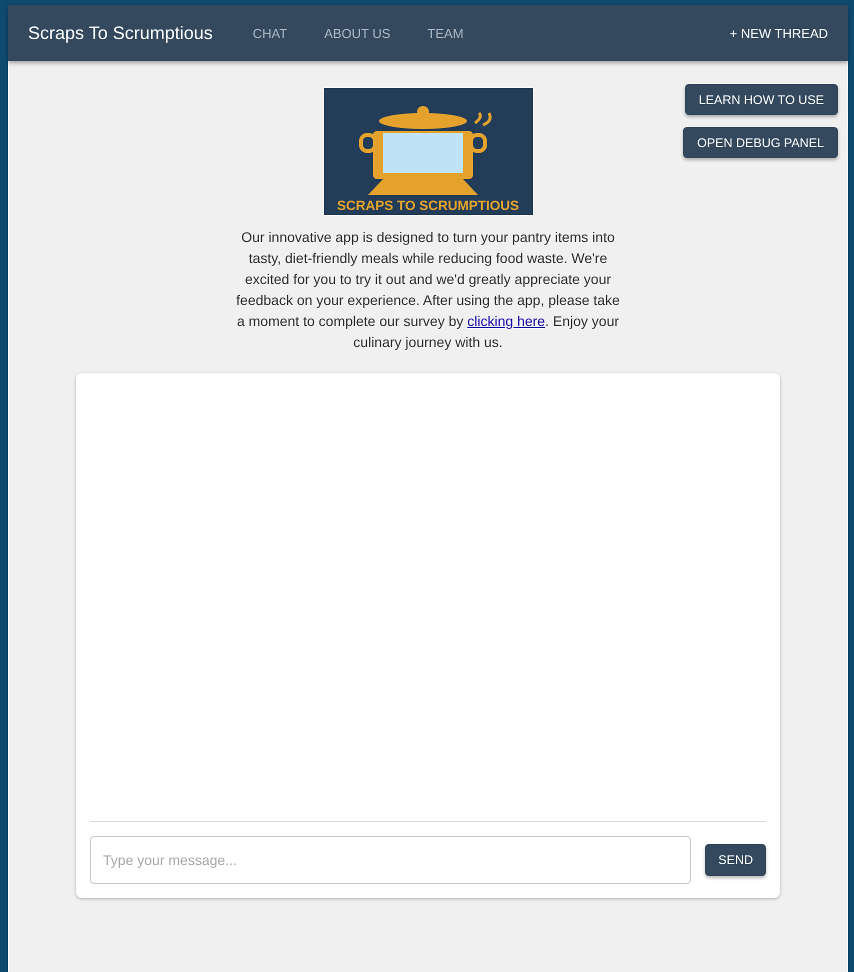 This screenshot has width=854, height=972. What do you see at coordinates (428, 290) in the screenshot?
I see `intro-paragraph: Our innovative app is designed to turn your pantry items into tasty, diet-friendly meals while reducing food waste. We're excited for you to try it out and we'd greatly appreciate your feedback on your experience. After using the app, please take a moment to complete our survey by clicking here. Enjoy your culinary journey with us.` at bounding box center [428, 290].